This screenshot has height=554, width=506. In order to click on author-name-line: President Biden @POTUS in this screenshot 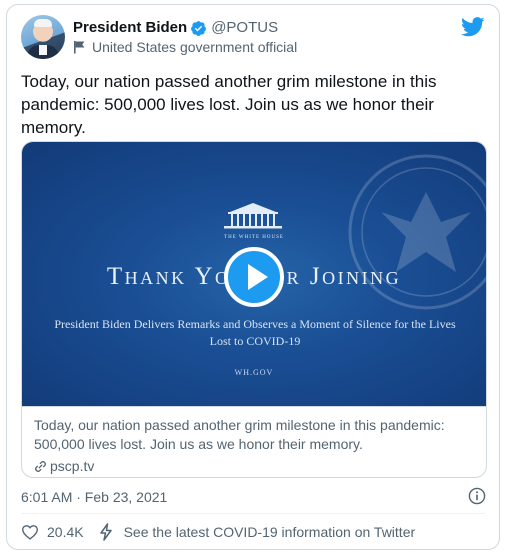, I will do `click(175, 28)`.